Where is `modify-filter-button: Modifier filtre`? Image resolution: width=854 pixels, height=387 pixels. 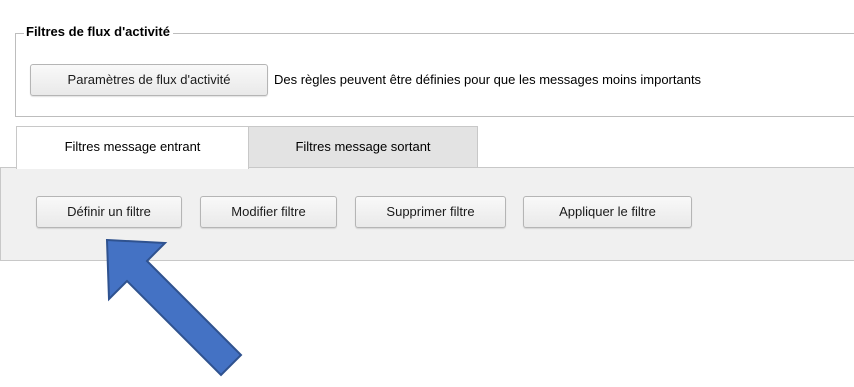
modify-filter-button: Modifier filtre is located at coordinates (268, 212).